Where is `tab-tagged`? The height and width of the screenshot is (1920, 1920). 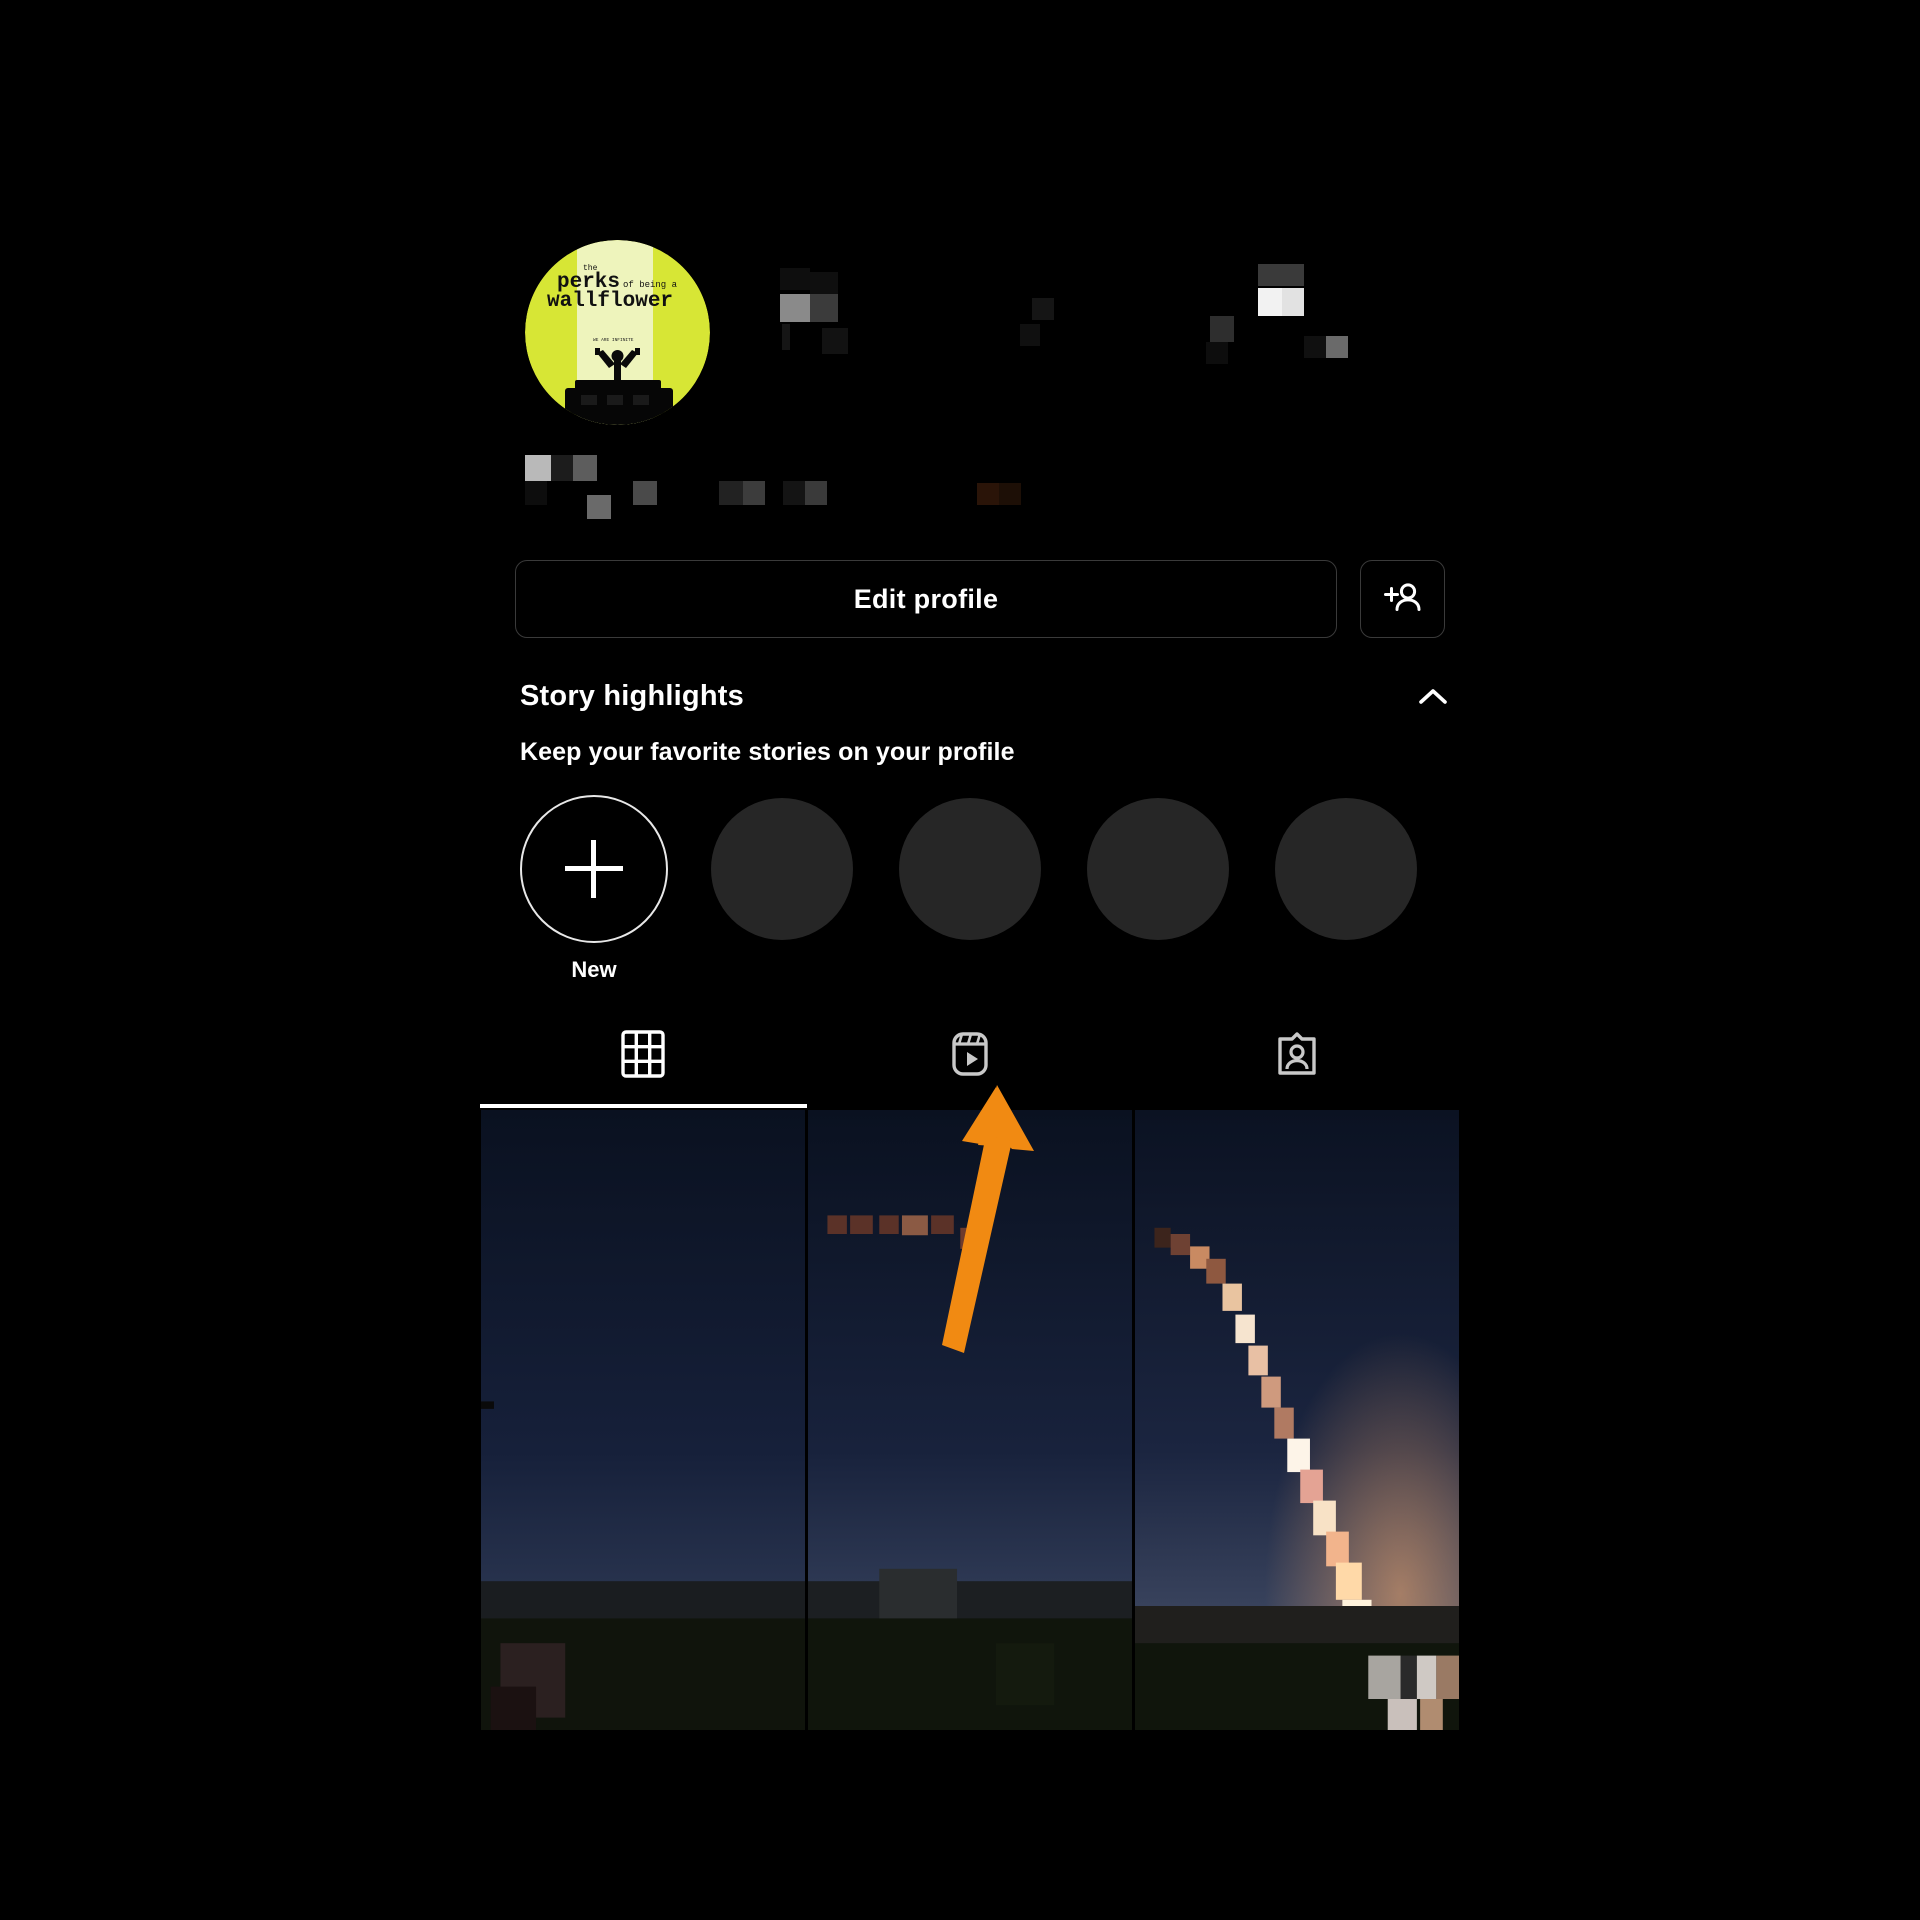 tab-tagged is located at coordinates (1296, 1054).